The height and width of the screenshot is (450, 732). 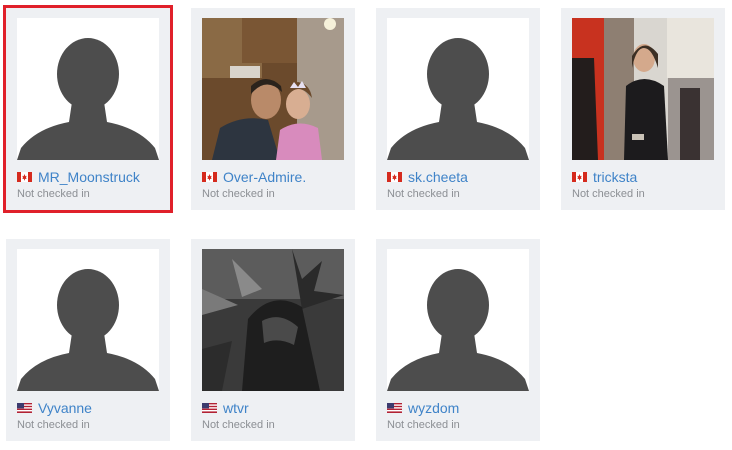 I want to click on photo-man-with-child-icon, so click(x=273, y=89).